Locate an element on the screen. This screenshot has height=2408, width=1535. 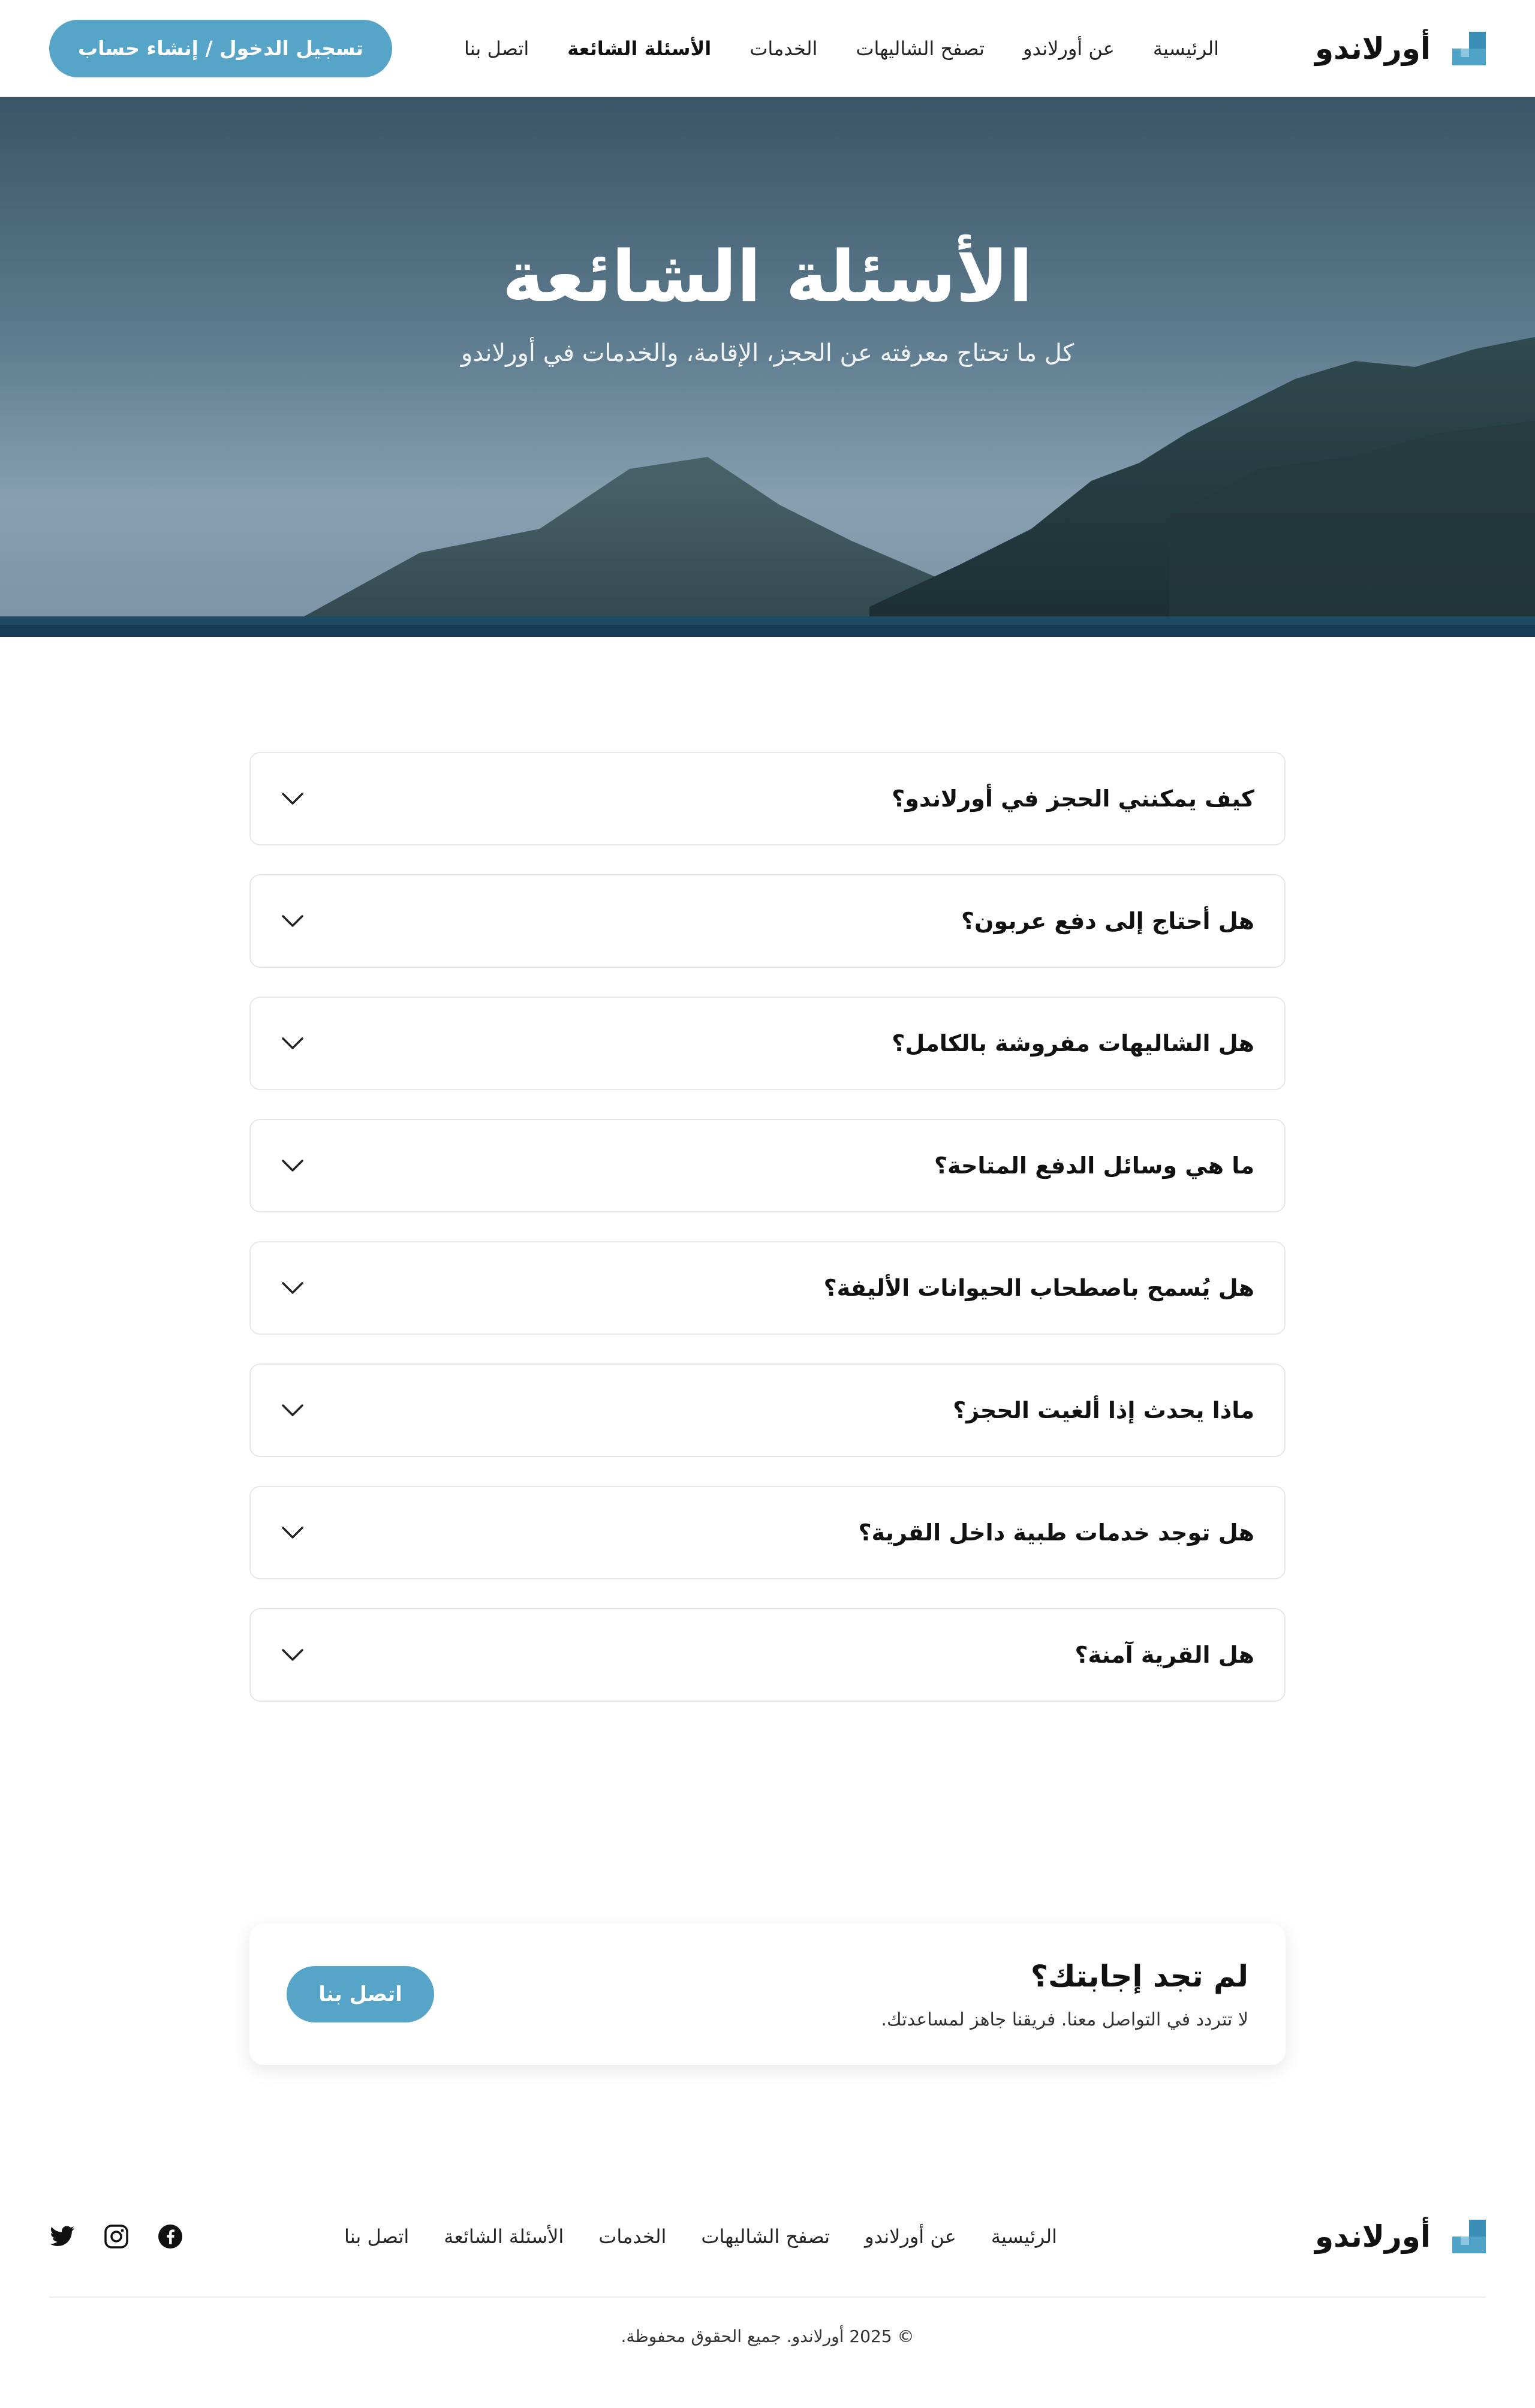
copyright-text: © 2025 أورلاندو. جميع الحقوق محفوظة. is located at coordinates (767, 2336).